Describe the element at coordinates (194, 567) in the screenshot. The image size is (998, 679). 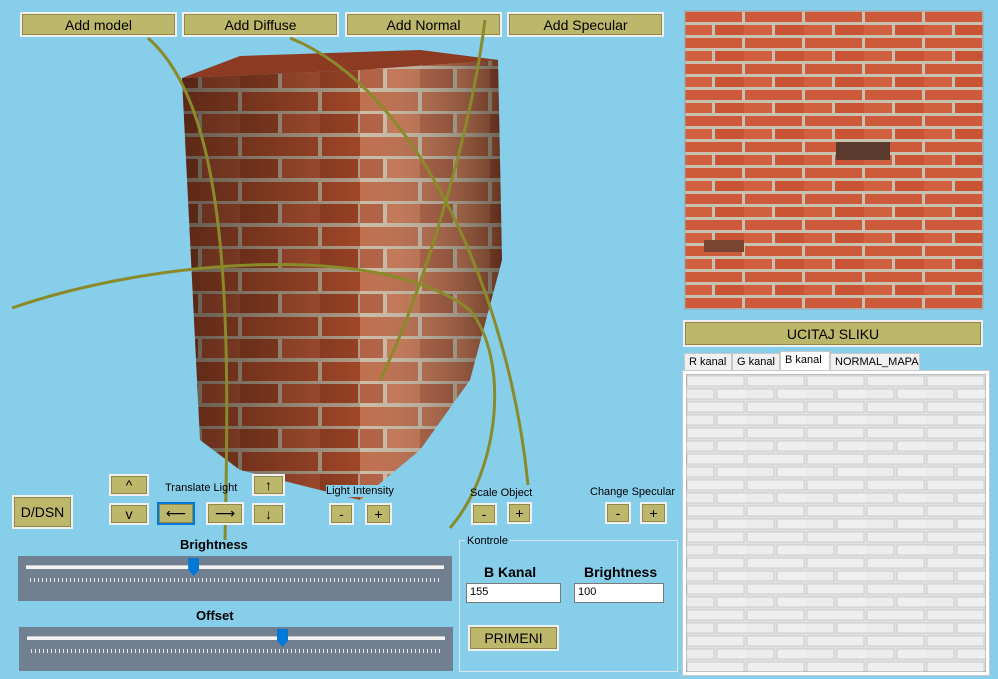
I see `brightness-slider-thumb` at that location.